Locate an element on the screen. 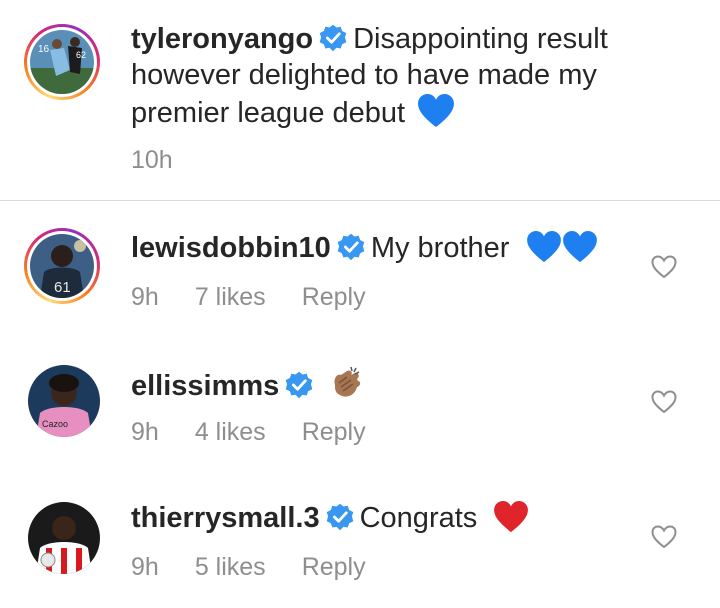  comment-avatar: 61 is located at coordinates (62, 266).